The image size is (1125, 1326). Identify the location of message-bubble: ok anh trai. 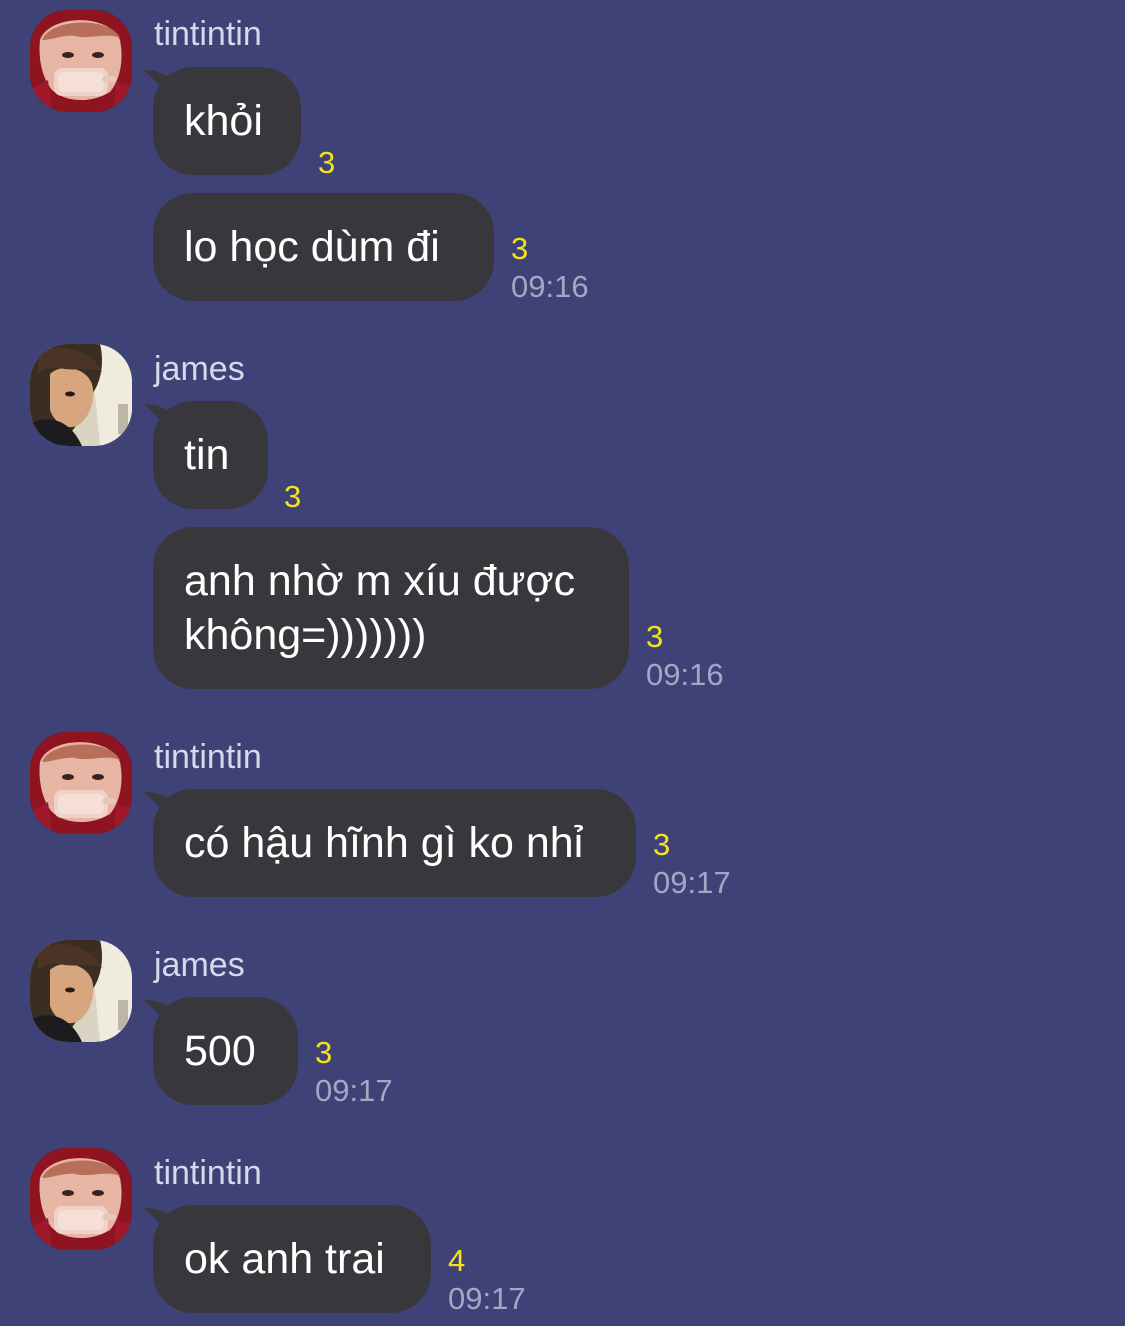
(292, 1259).